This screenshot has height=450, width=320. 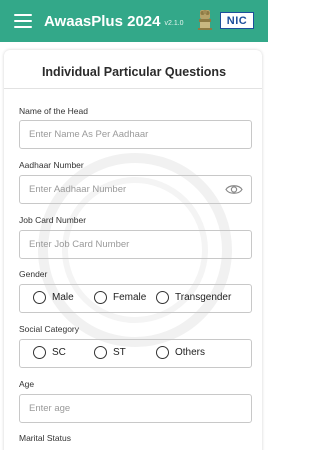 I want to click on aadhaar-input: Enter Aadhaar Number, so click(x=135, y=189).